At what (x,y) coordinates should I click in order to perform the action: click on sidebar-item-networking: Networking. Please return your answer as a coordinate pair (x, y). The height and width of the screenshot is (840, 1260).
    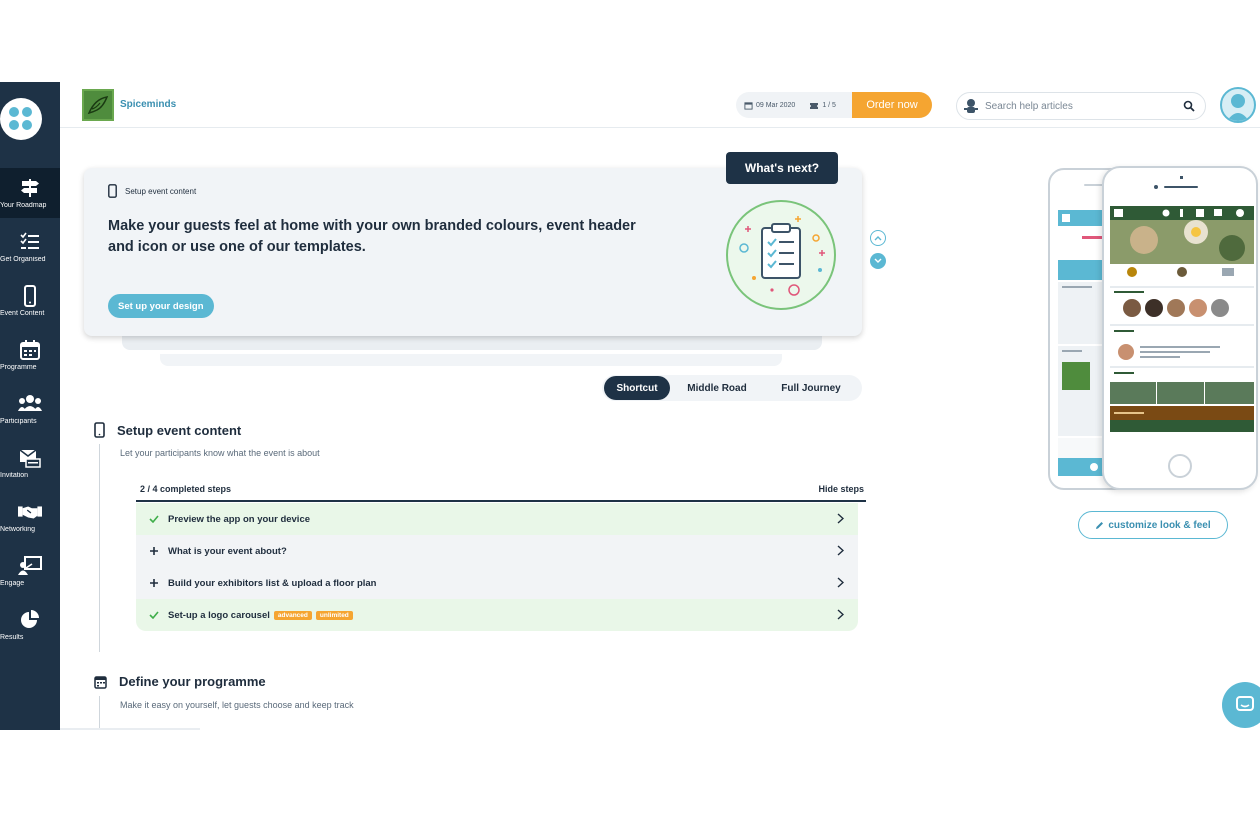
    Looking at the image, I should click on (30, 517).